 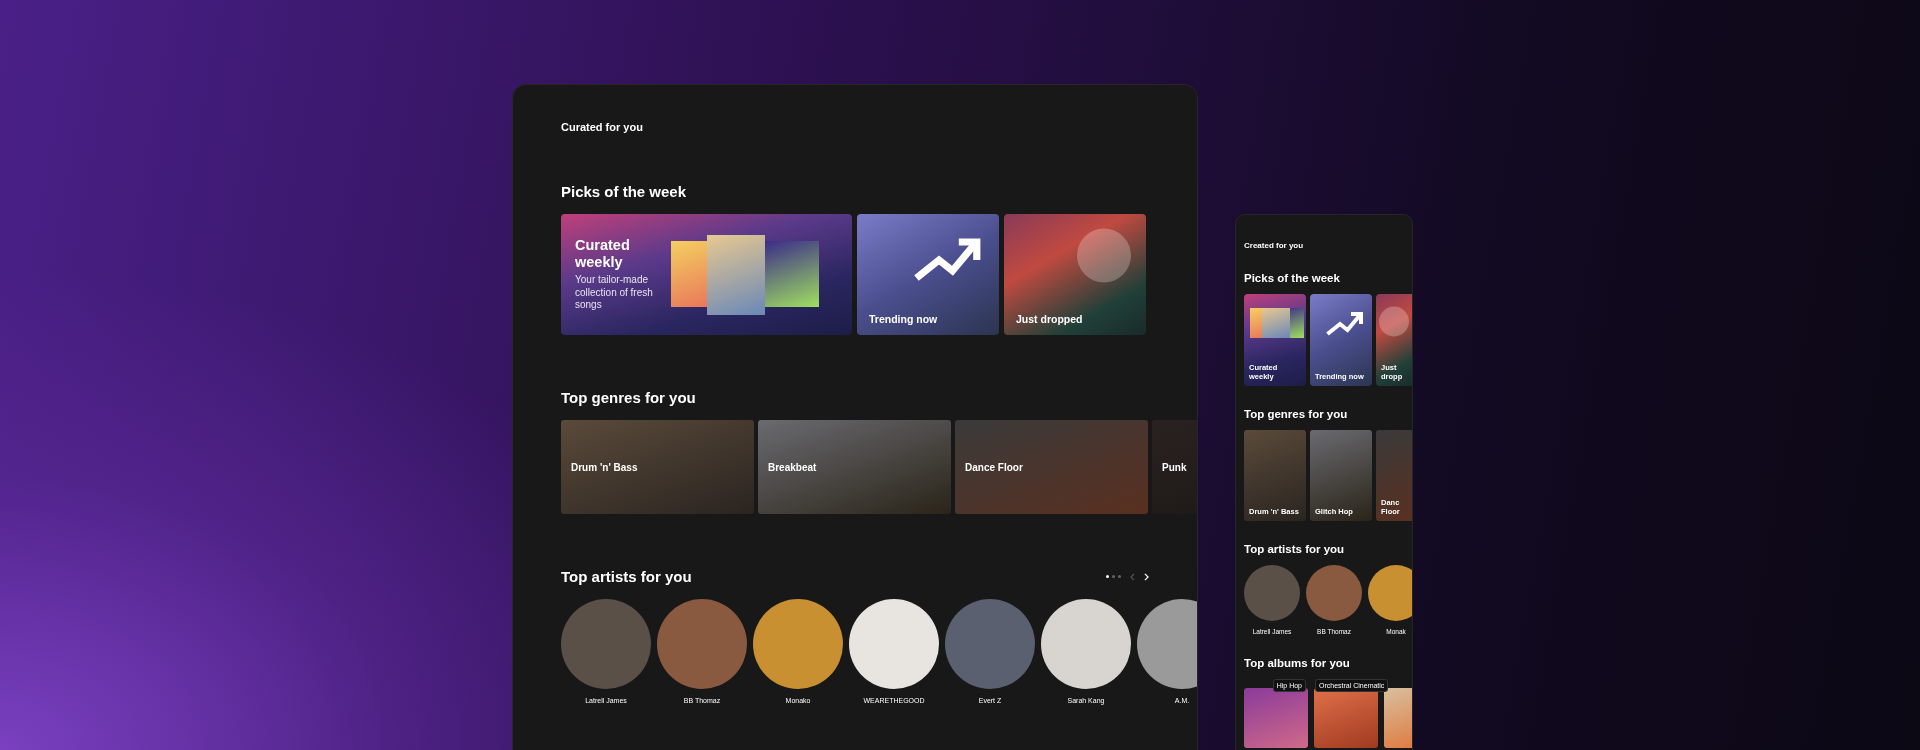 I want to click on genre-card: Drum 'n' Bass, so click(x=657, y=467).